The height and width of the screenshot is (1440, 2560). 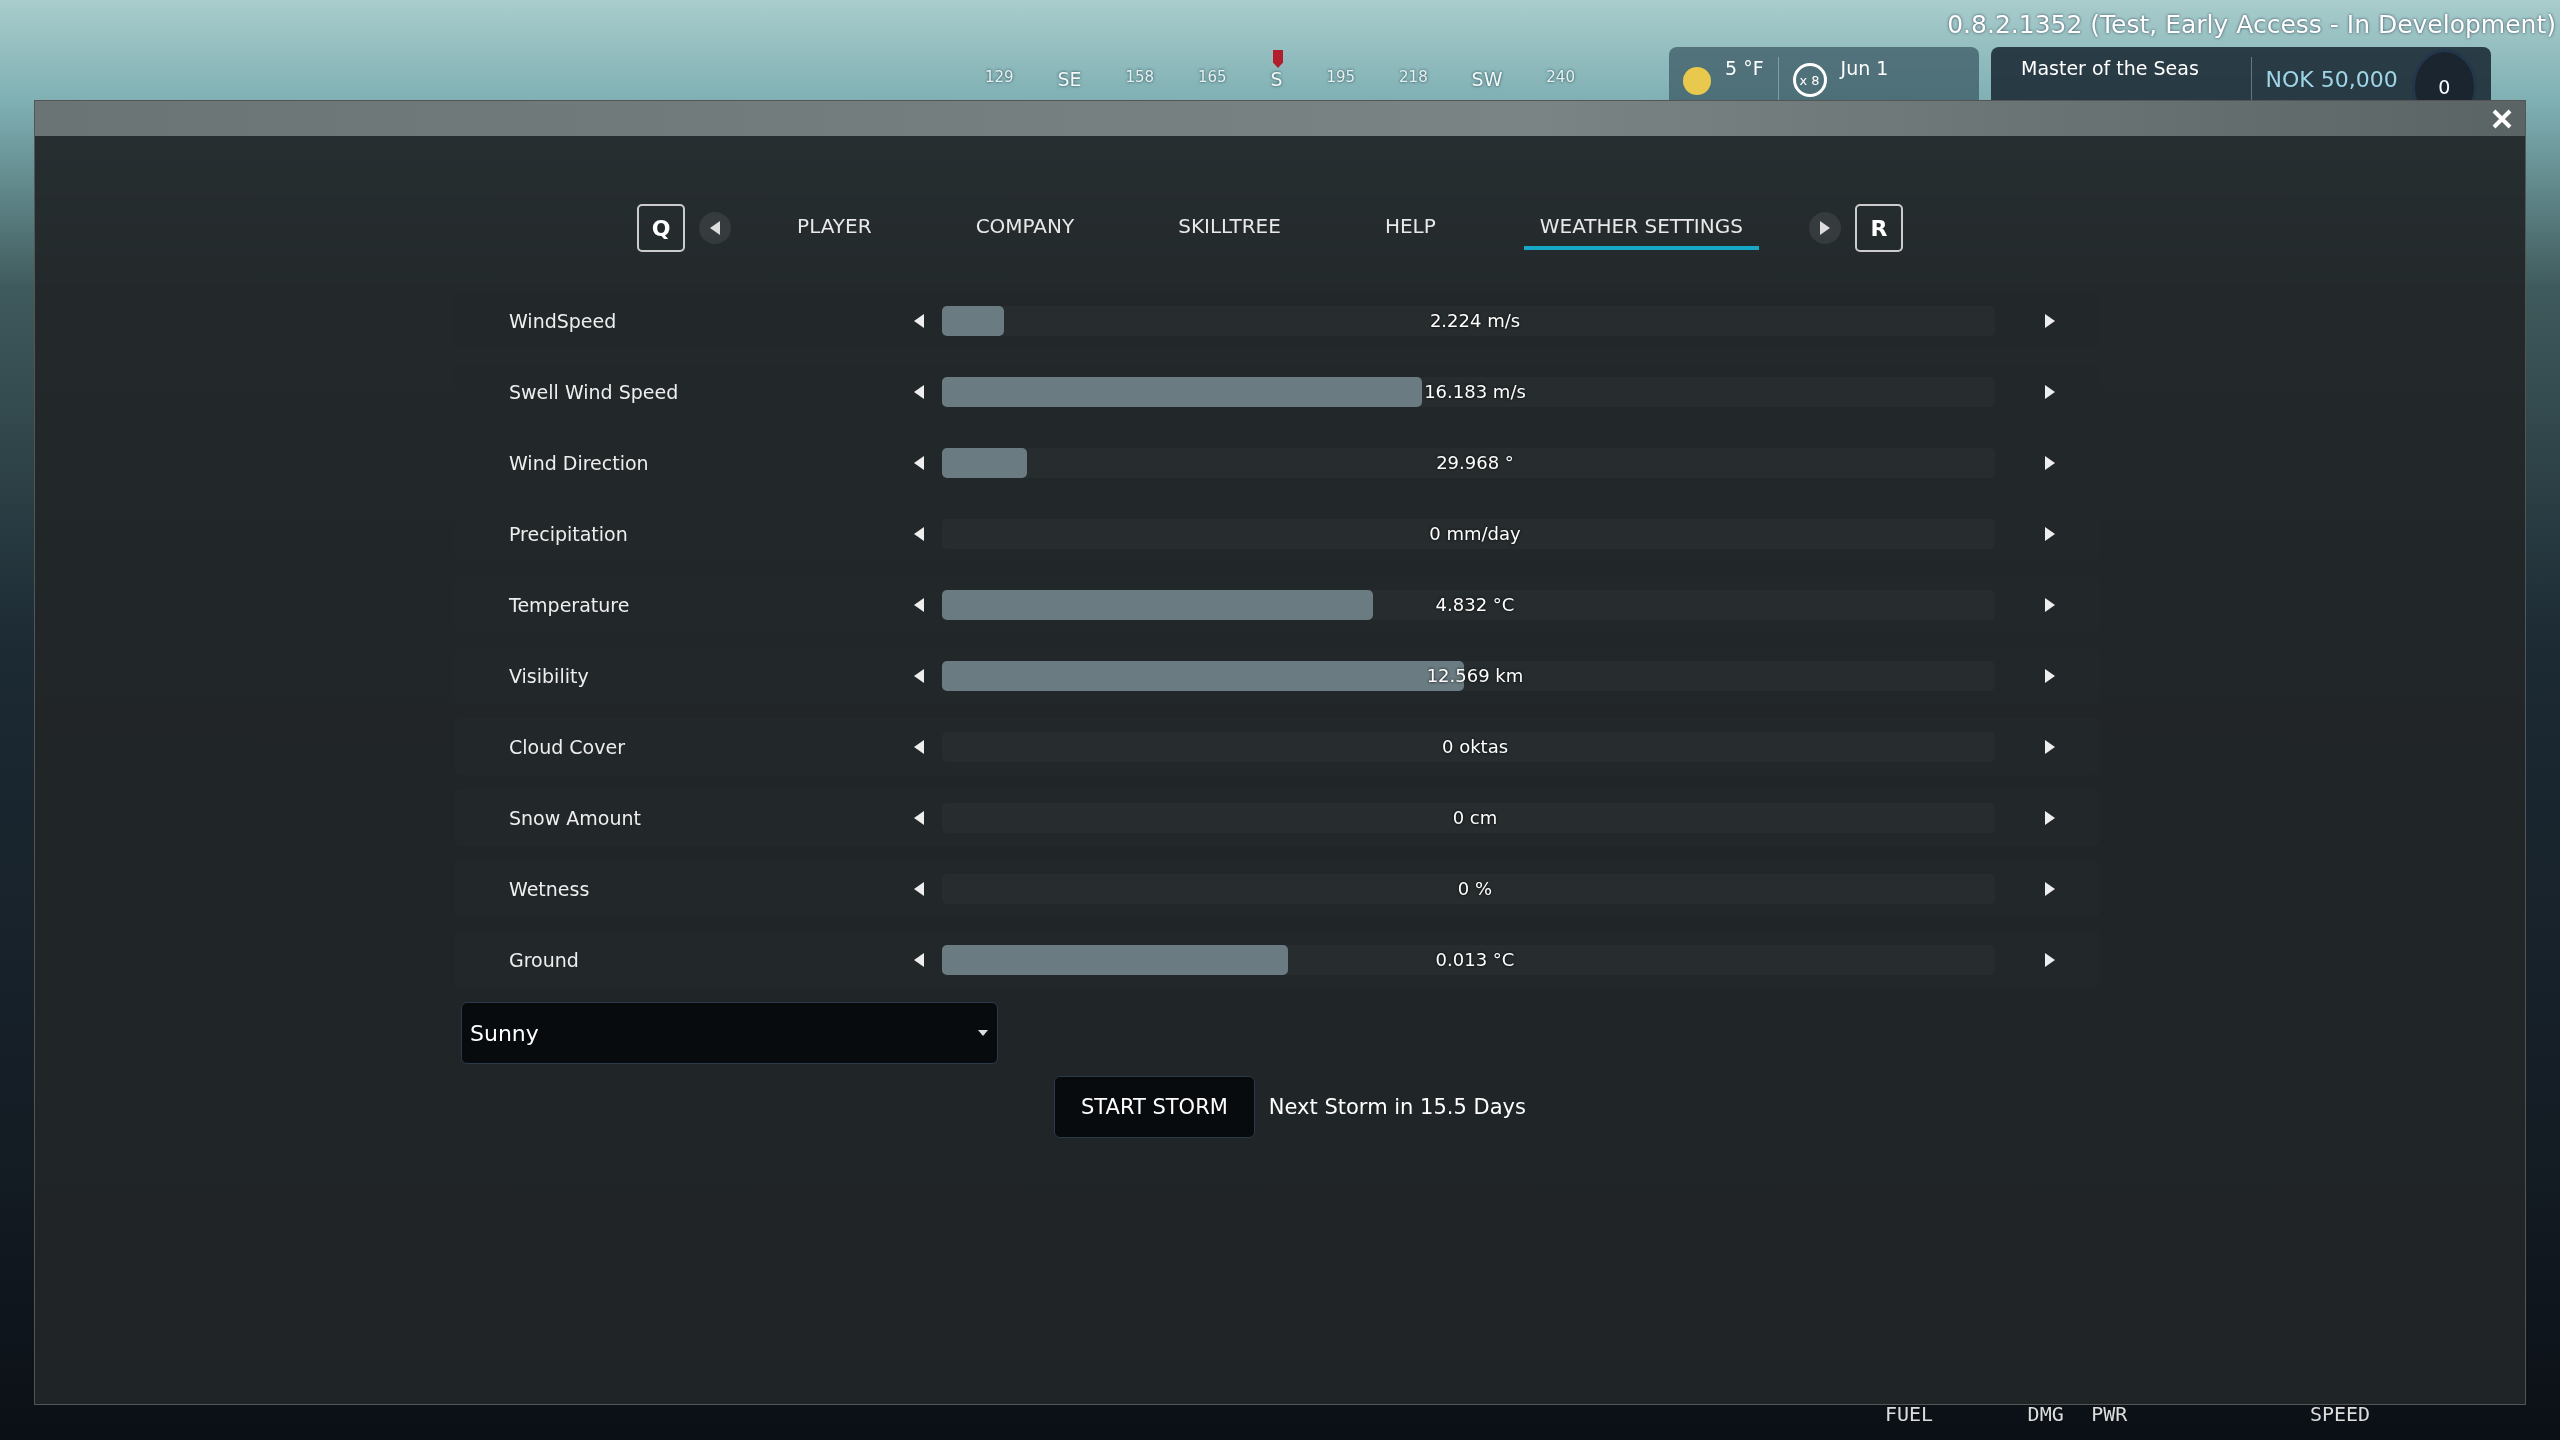 What do you see at coordinates (1229, 228) in the screenshot?
I see `tab: SKILLTREE` at bounding box center [1229, 228].